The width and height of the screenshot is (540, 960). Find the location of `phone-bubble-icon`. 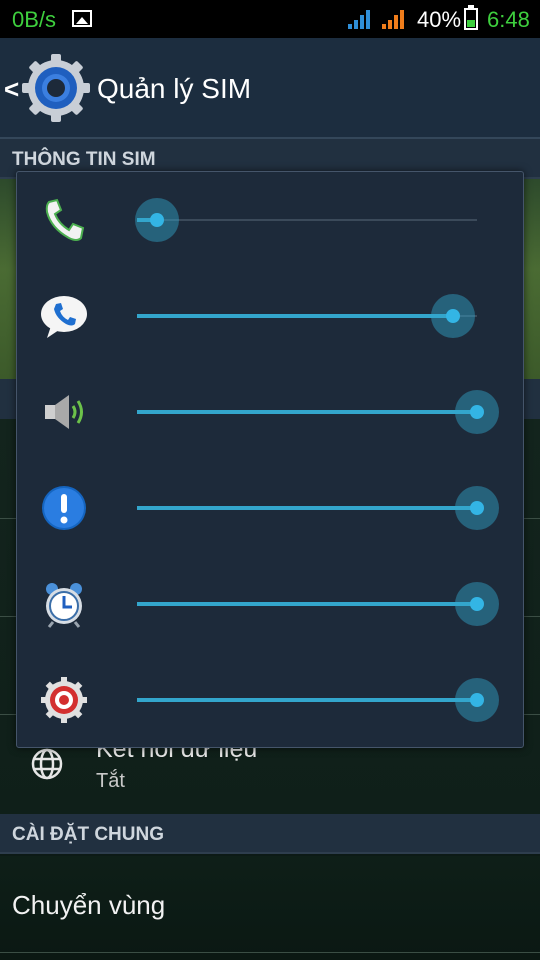

phone-bubble-icon is located at coordinates (64, 317).